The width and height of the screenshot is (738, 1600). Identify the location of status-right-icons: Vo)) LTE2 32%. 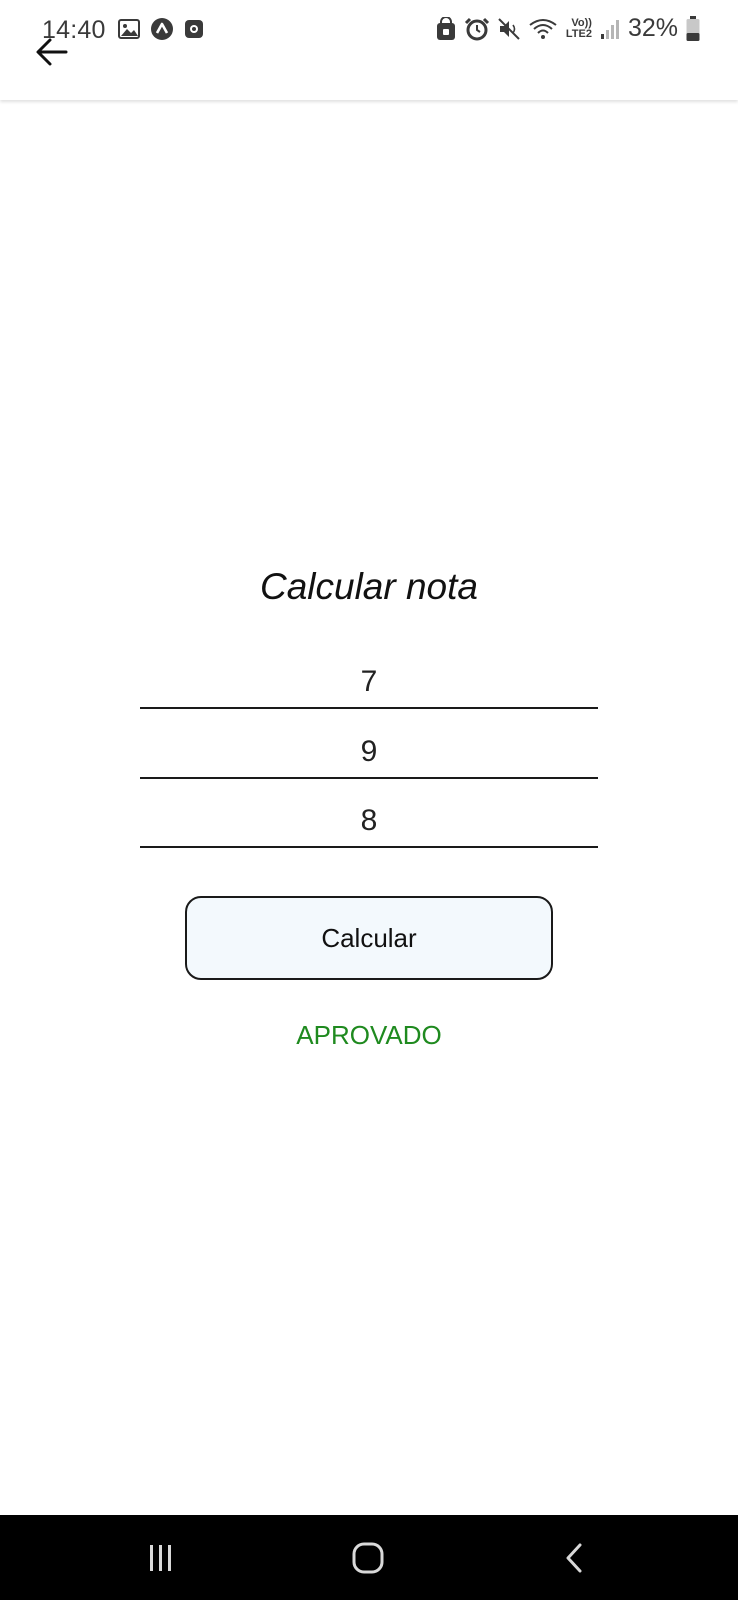
(568, 28).